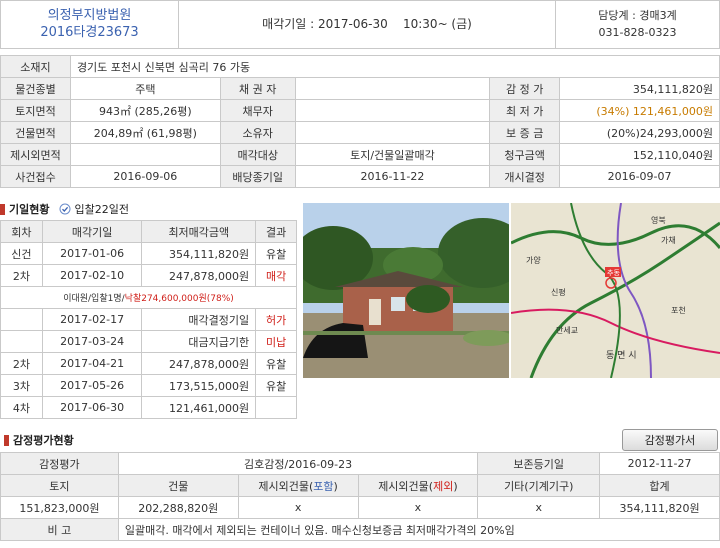  Describe the element at coordinates (335, 486) in the screenshot. I see `col-extra-included-c: )` at that location.